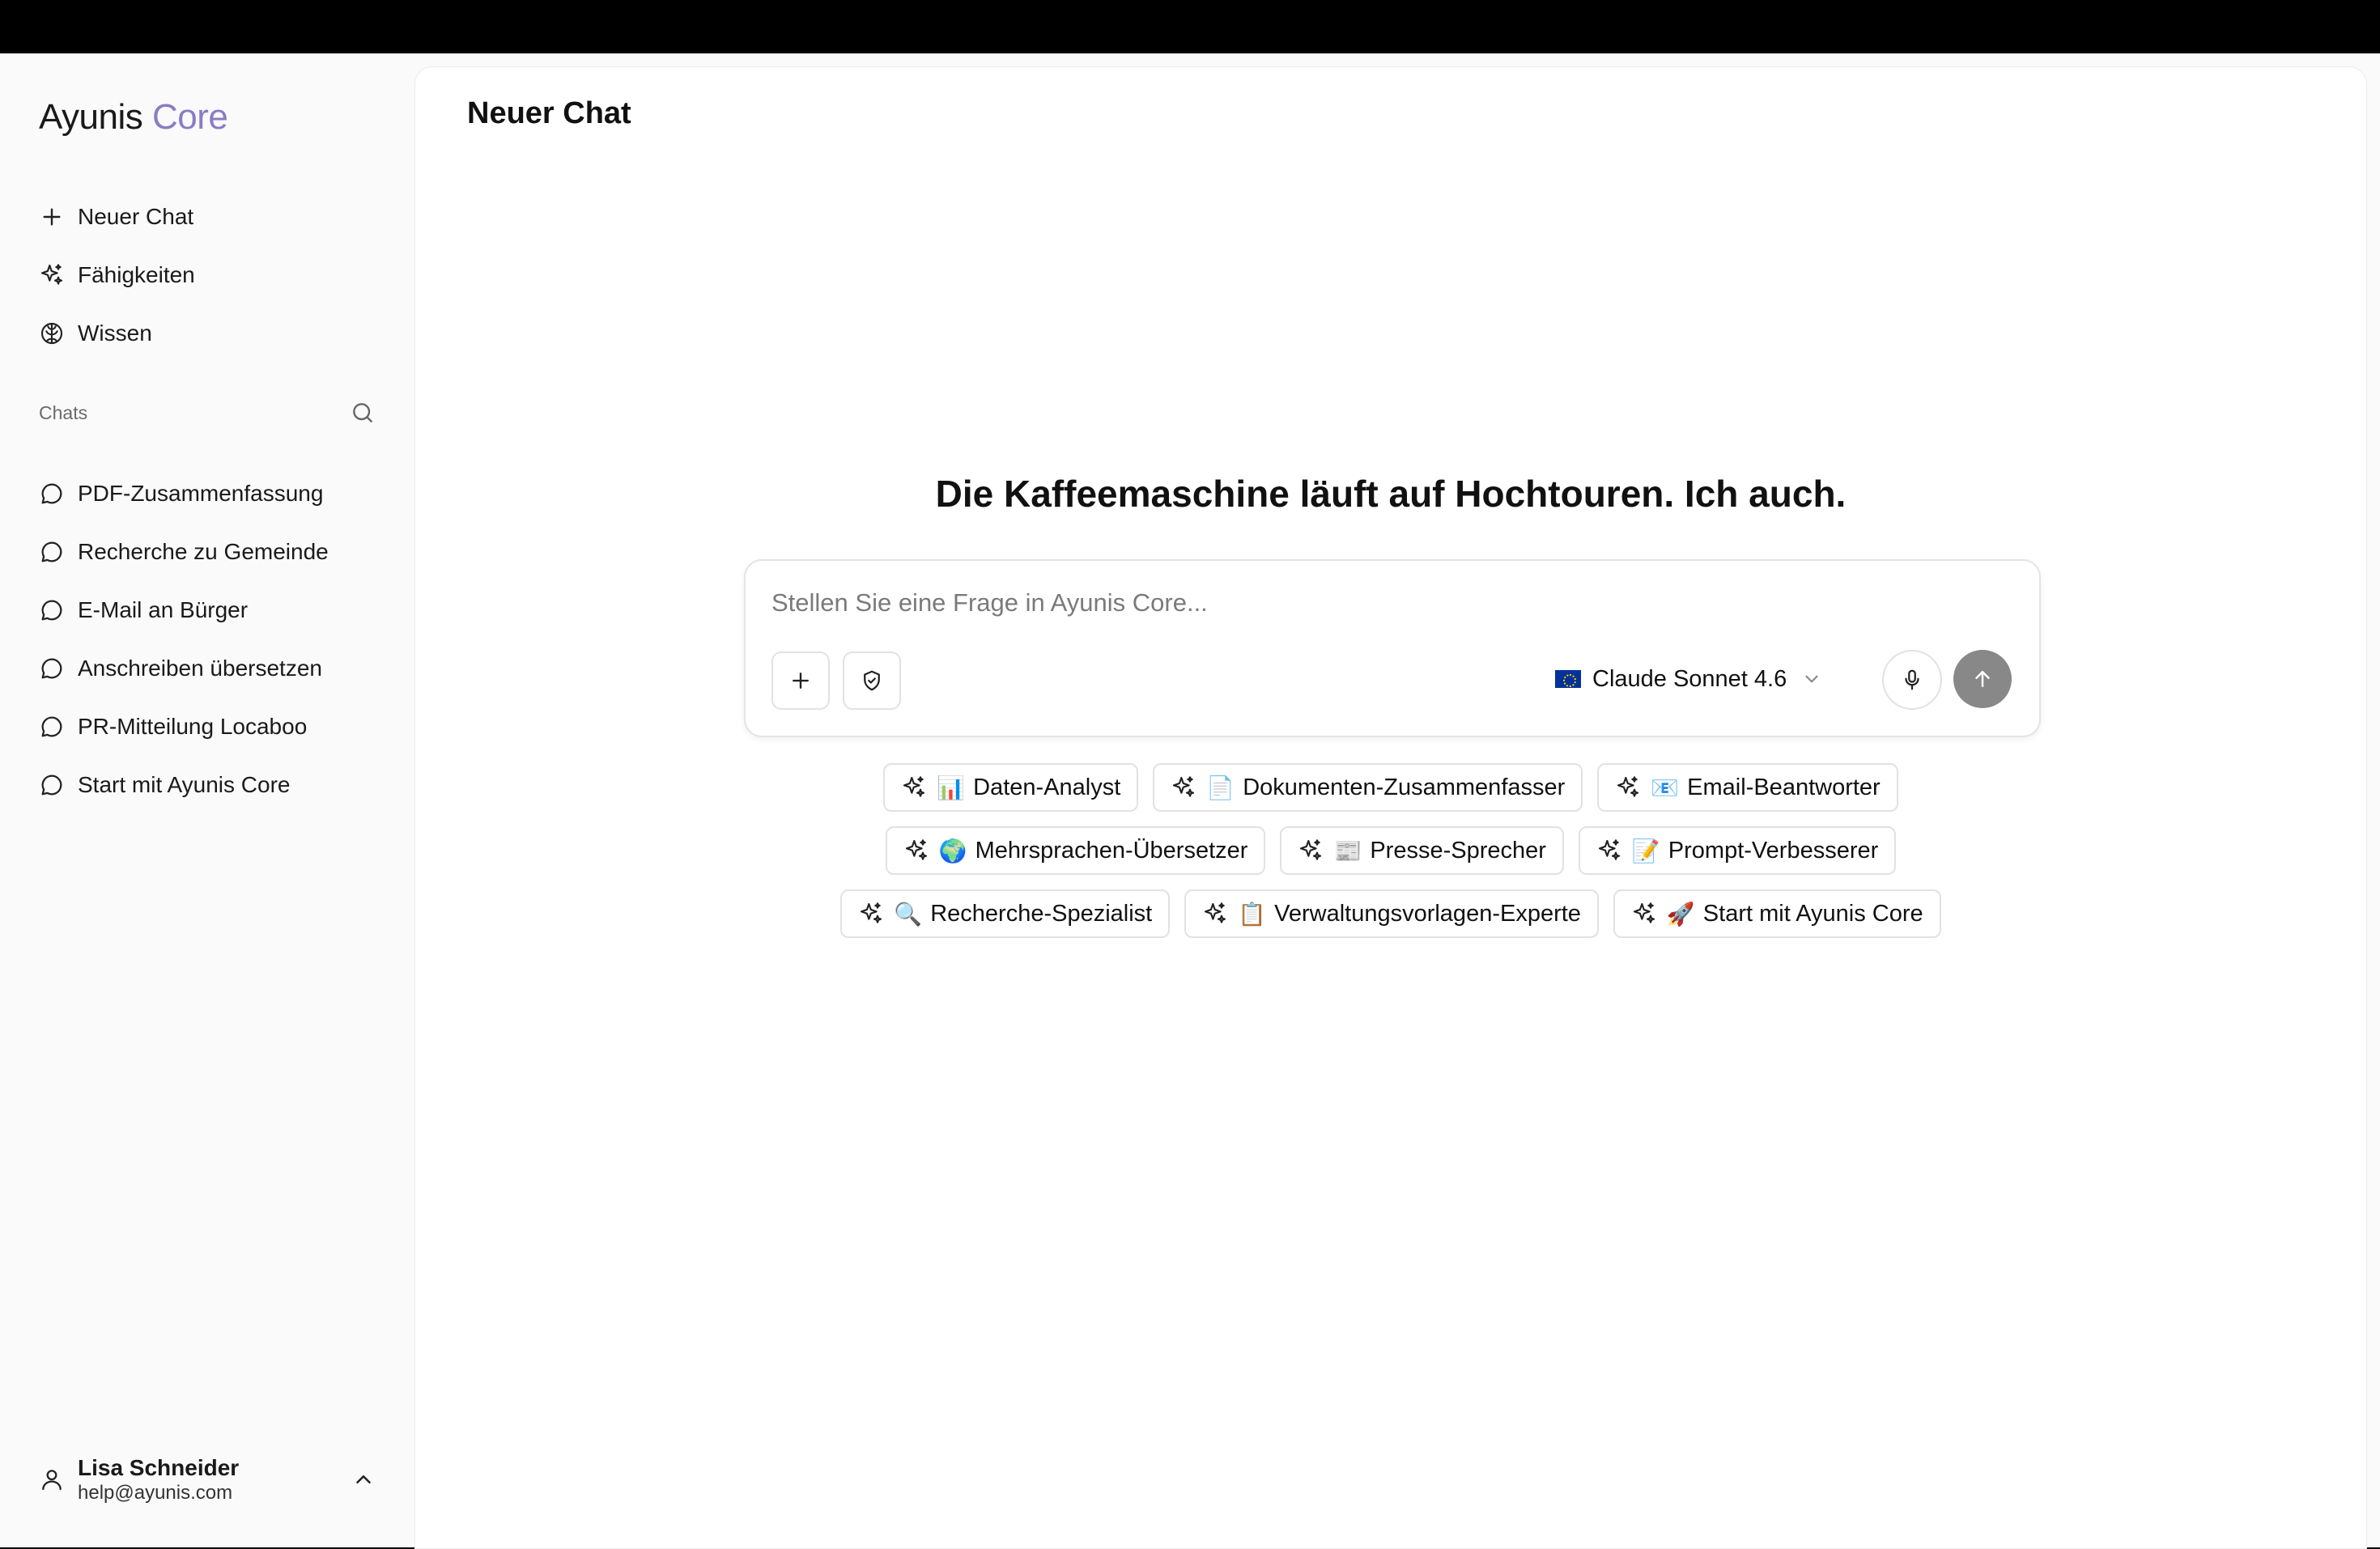  I want to click on skill-chip-mehrsprachen-uebersetzer: 🌍 Mehrsprachen-Übersetzer, so click(1075, 850).